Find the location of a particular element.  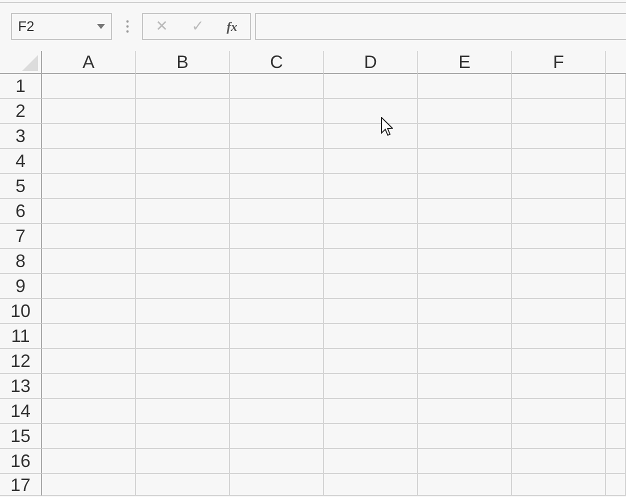

name-box: F2 is located at coordinates (61, 26).